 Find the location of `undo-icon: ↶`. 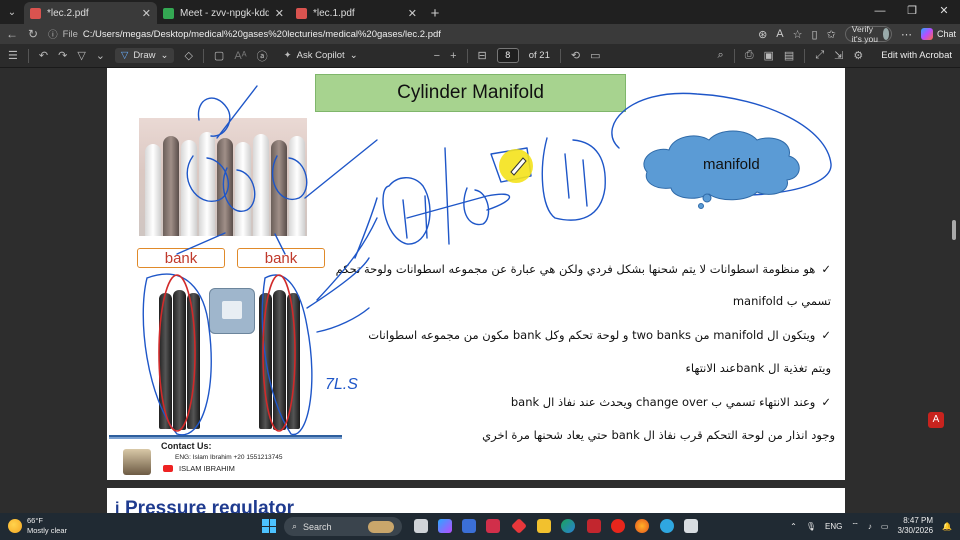

undo-icon: ↶ is located at coordinates (43, 55).